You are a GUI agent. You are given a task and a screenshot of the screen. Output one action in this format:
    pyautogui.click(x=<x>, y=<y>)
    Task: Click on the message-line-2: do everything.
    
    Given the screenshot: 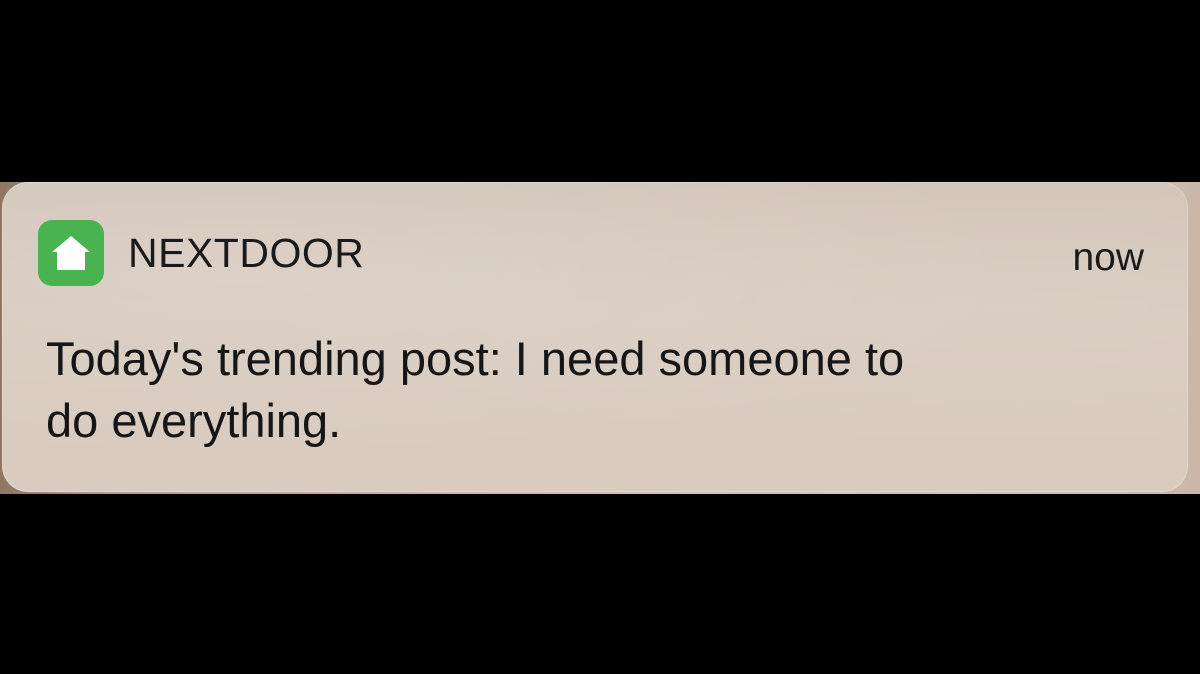 What is the action you would take?
    pyautogui.click(x=194, y=420)
    